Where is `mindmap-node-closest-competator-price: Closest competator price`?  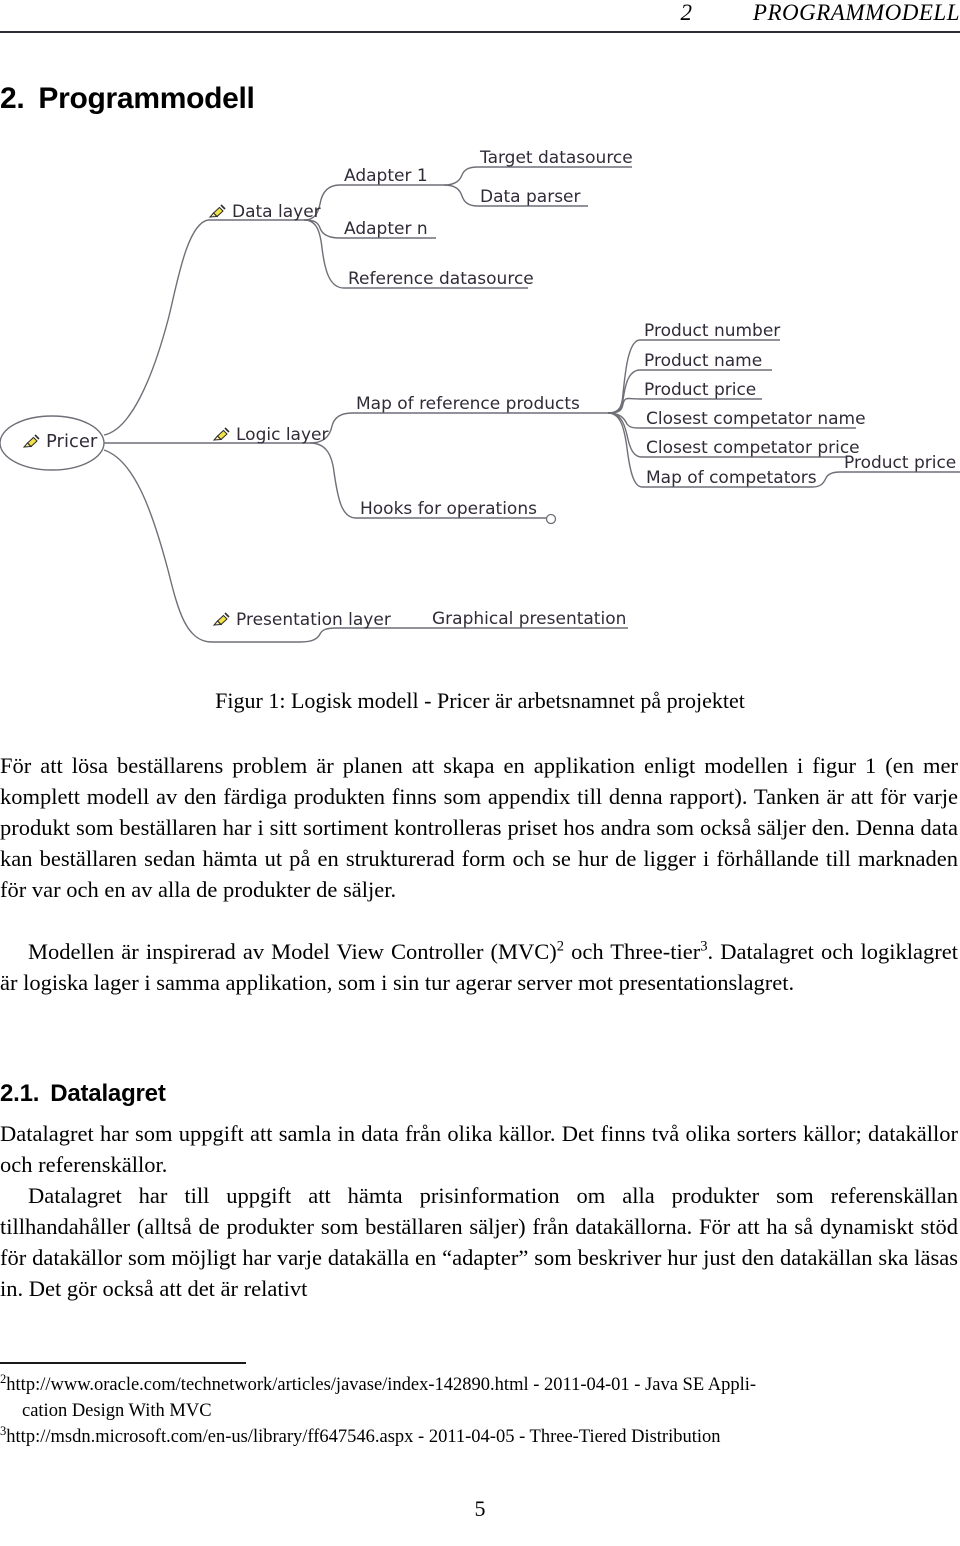
mindmap-node-closest-competator-price: Closest competator price is located at coordinates (753, 448).